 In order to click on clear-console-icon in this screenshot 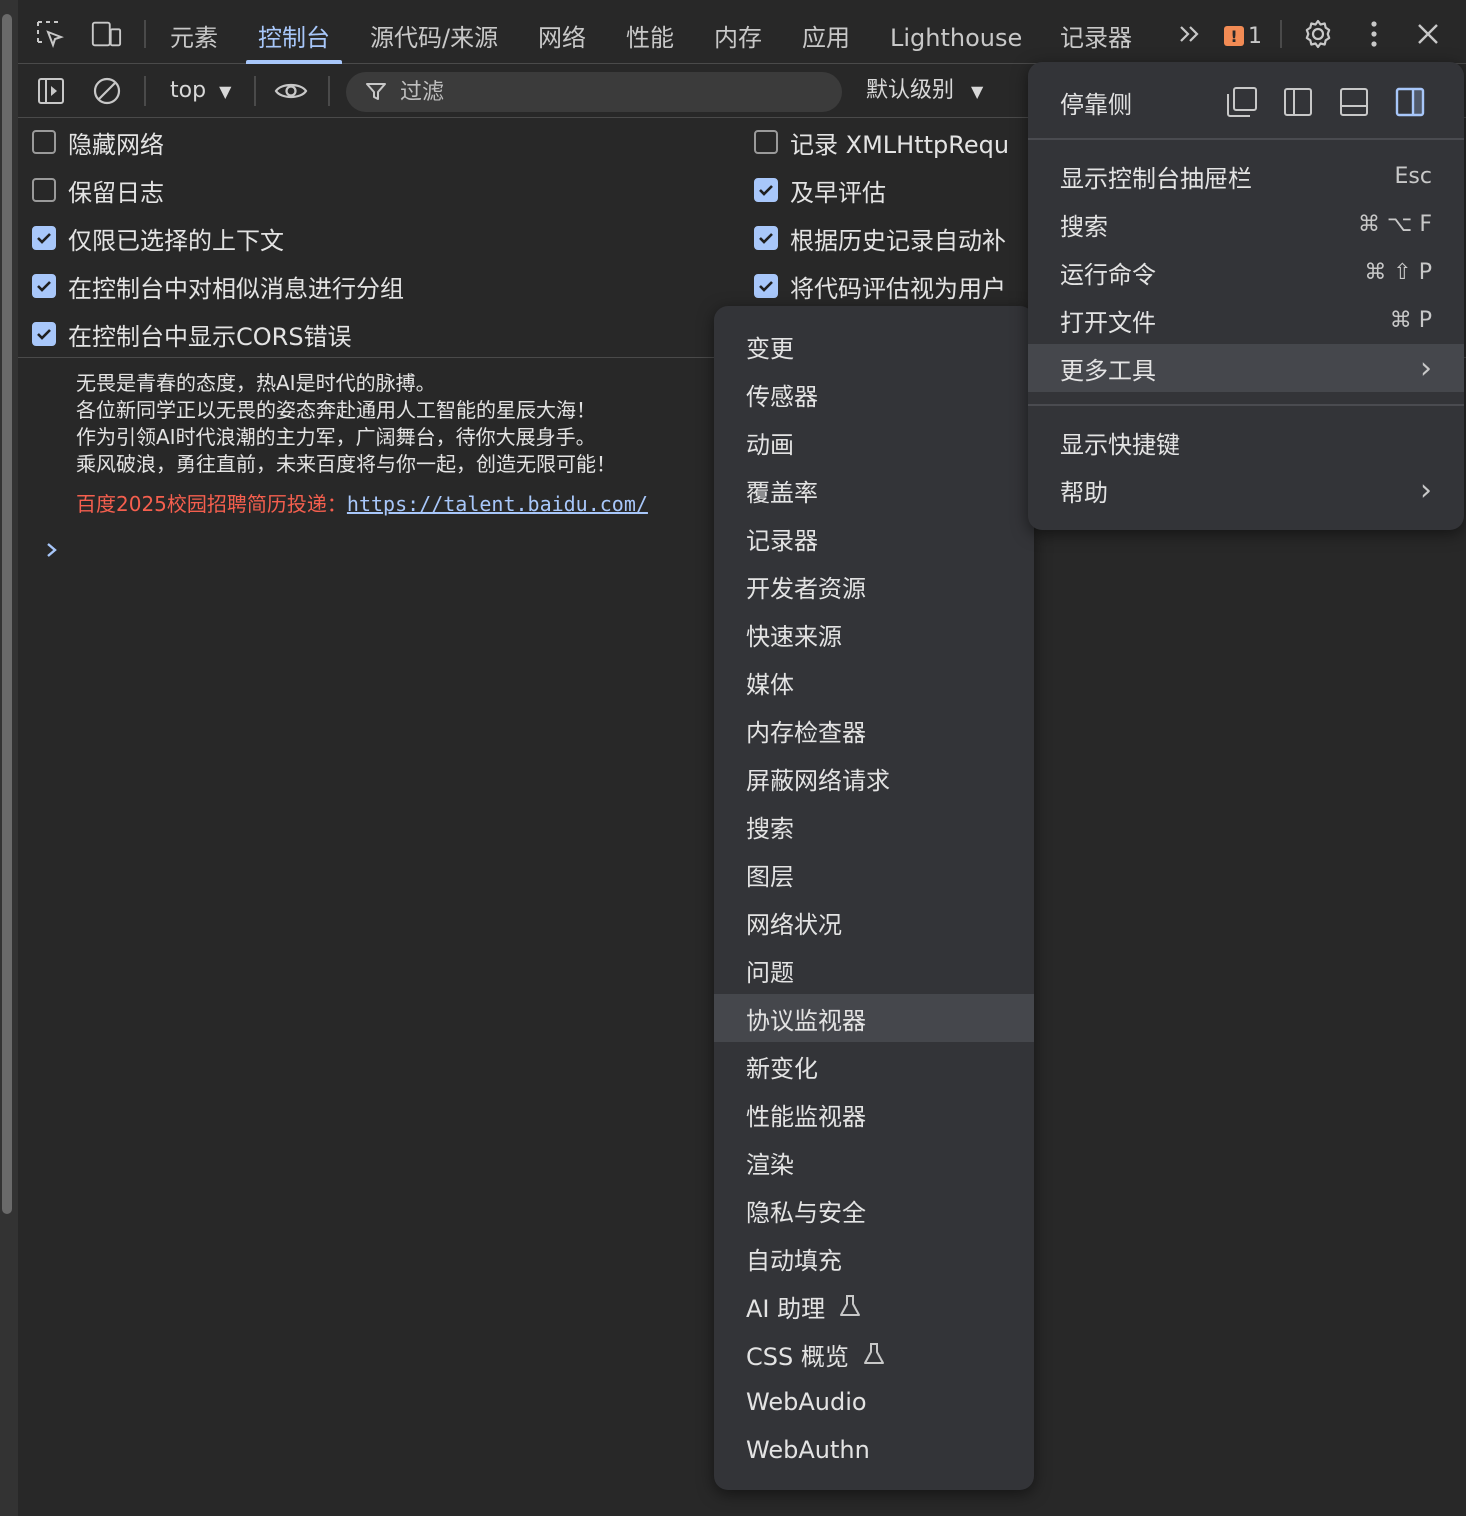, I will do `click(107, 91)`.